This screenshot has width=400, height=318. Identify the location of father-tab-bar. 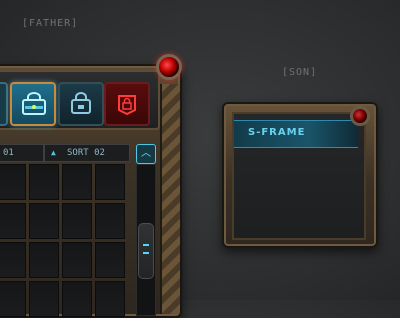
(80, 100).